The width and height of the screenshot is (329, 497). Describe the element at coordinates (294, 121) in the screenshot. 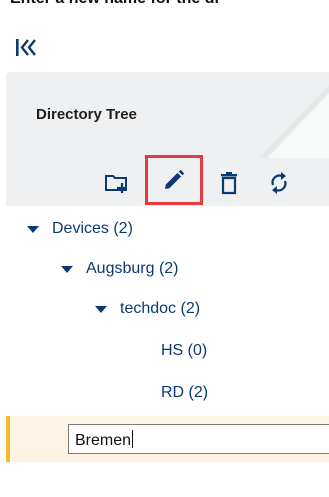

I see `header-decoration-icon` at that location.